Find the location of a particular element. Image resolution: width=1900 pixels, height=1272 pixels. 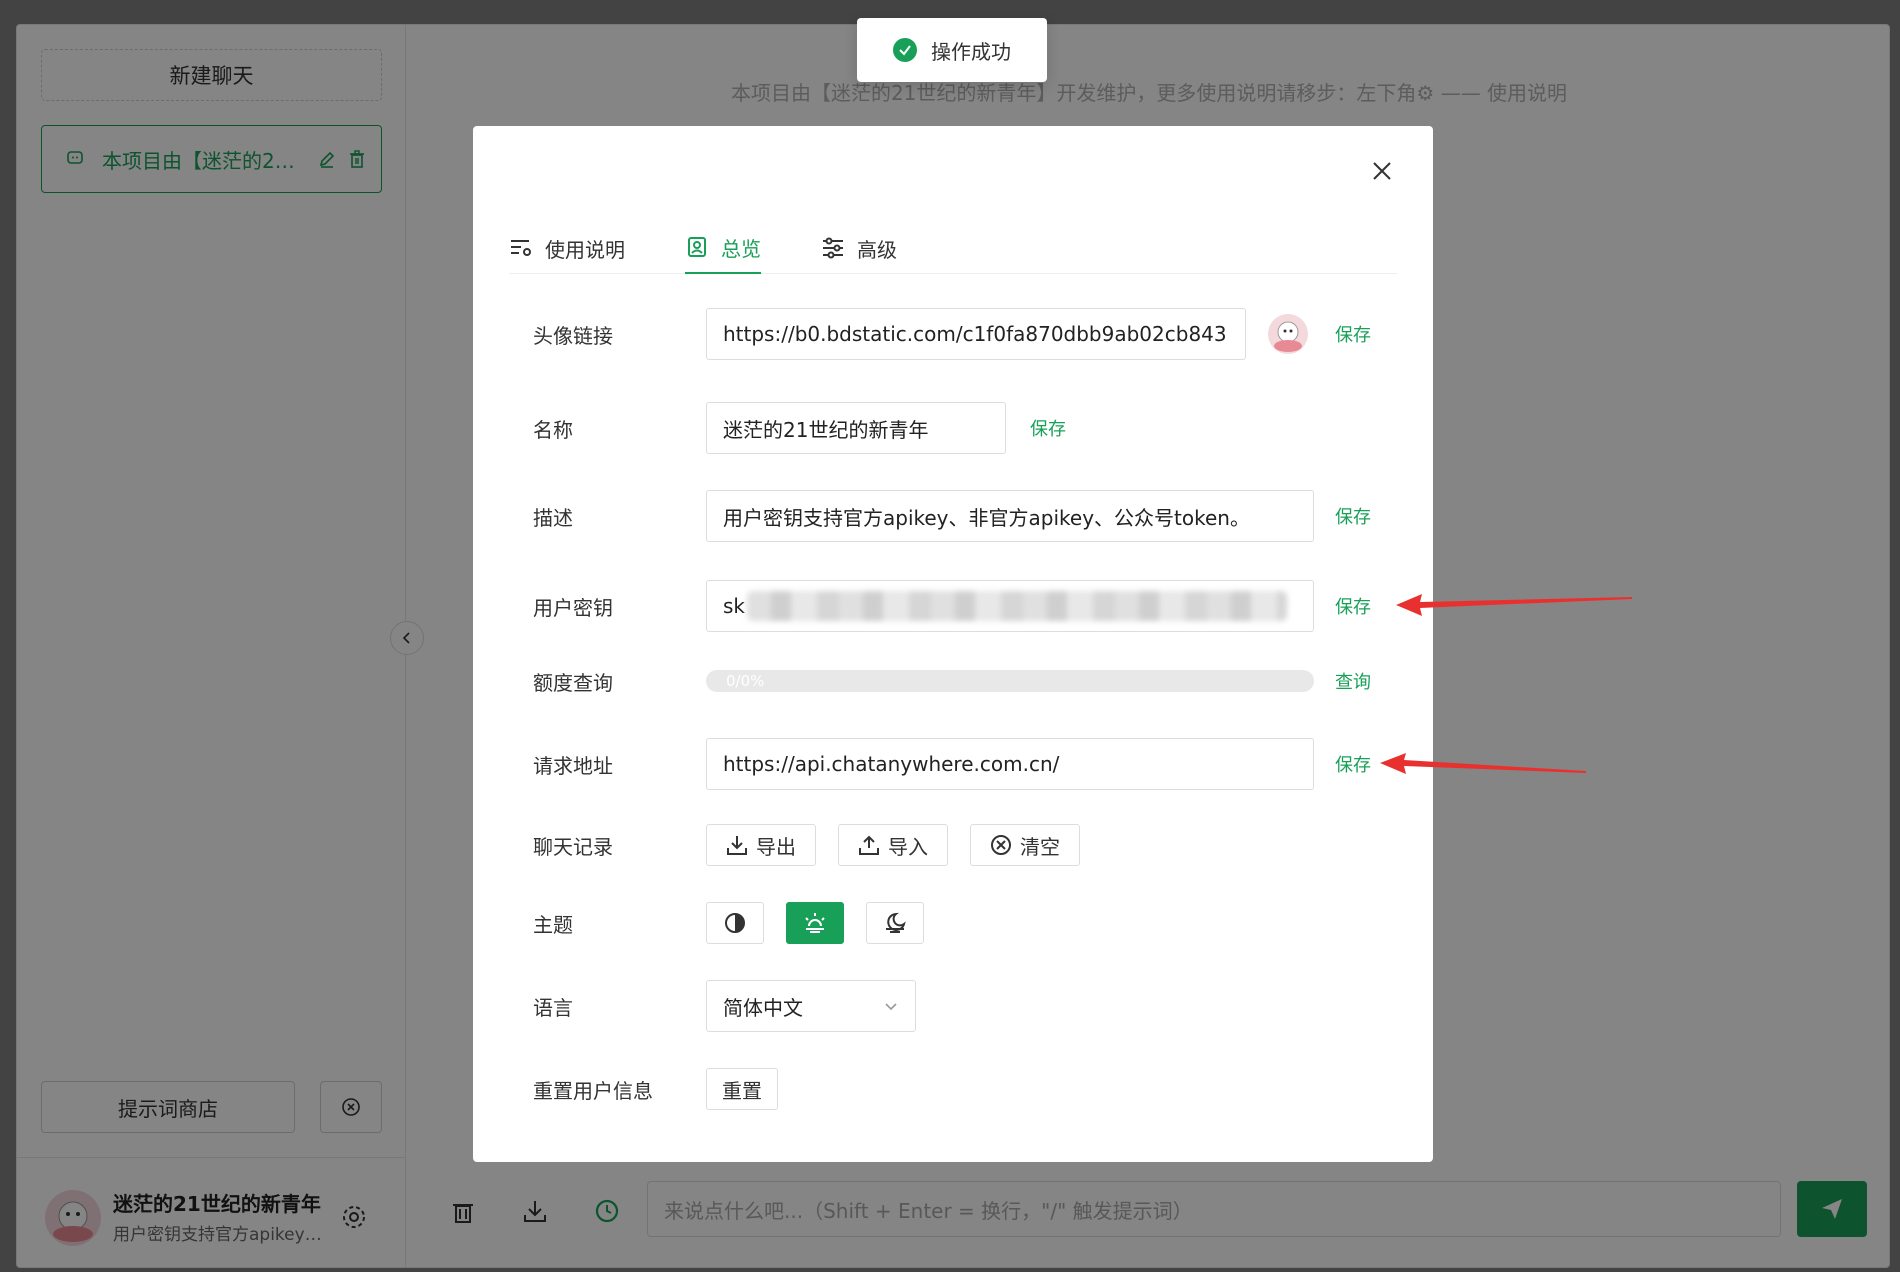

quota-row: 额度查询 0/0% 查询 is located at coordinates (953, 681).